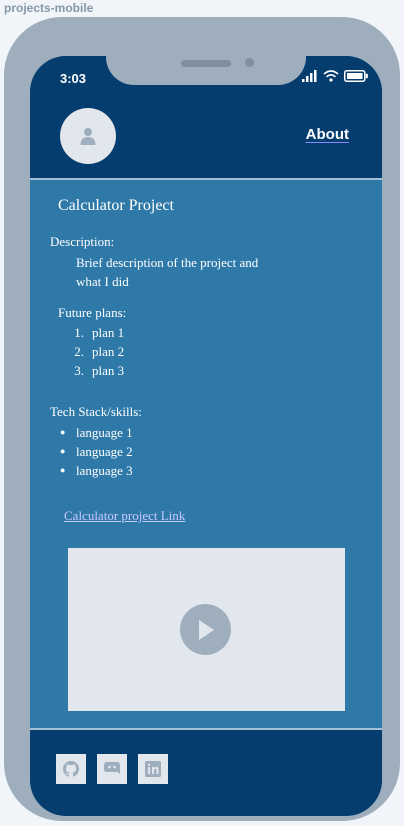  Describe the element at coordinates (108, 370) in the screenshot. I see `plan-text: plan 3` at that location.